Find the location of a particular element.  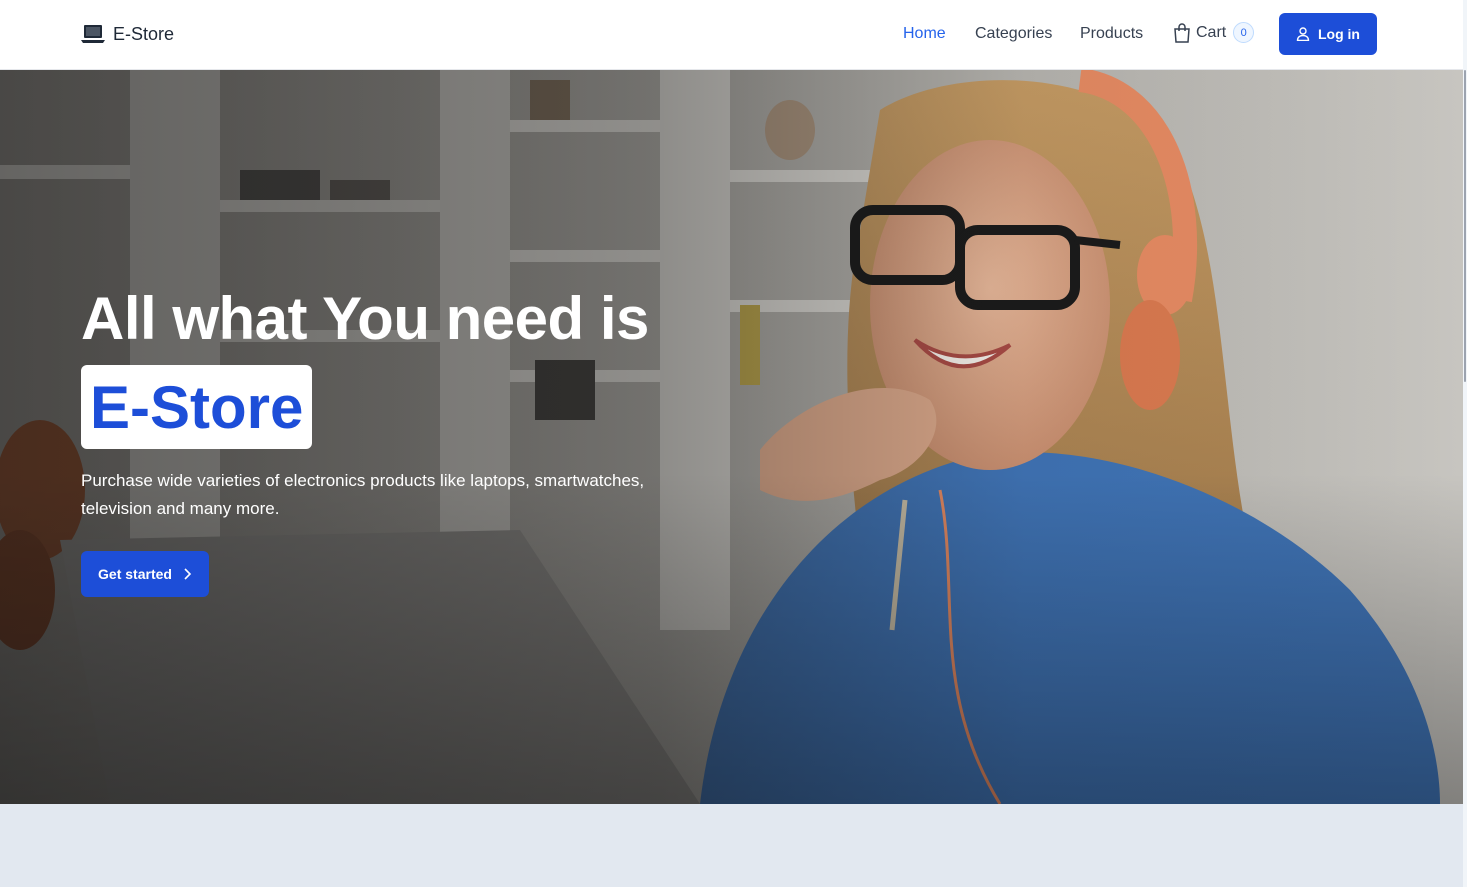

login-label: Log in is located at coordinates (1339, 34).